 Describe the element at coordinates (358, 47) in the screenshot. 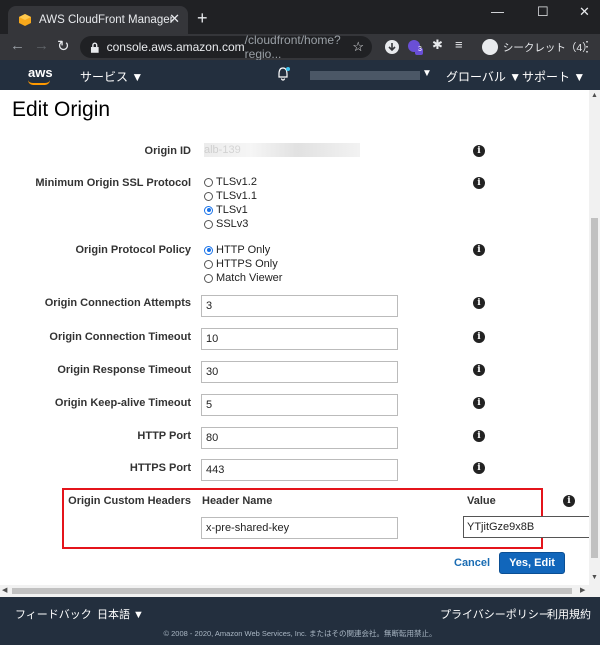

I see `bookmark-star-icon: ☆` at that location.